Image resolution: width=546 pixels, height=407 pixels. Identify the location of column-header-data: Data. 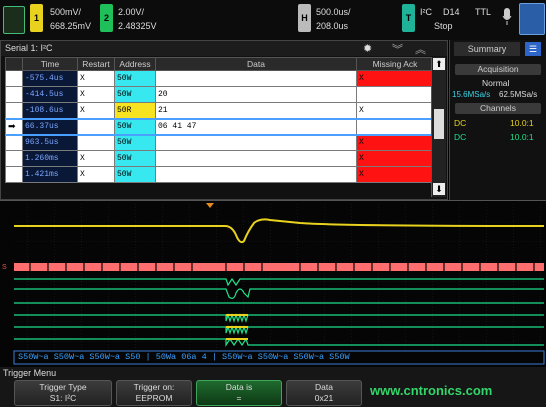
(256, 64).